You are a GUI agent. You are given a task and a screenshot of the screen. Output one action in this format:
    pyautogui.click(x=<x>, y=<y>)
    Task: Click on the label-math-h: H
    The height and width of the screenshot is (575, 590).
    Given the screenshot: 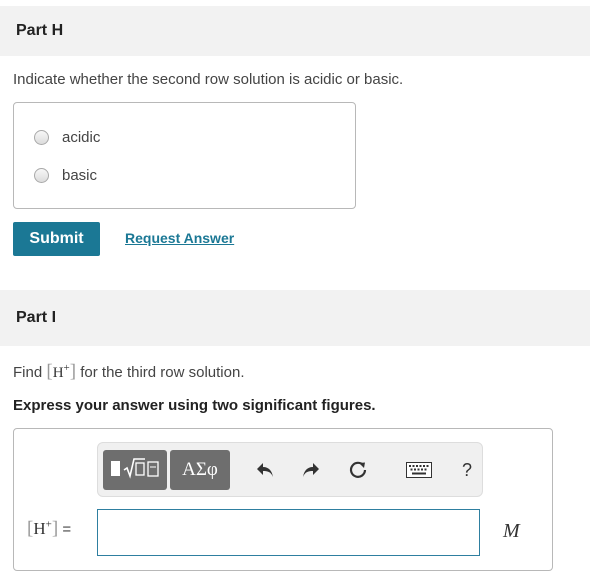 What is the action you would take?
    pyautogui.click(x=39, y=528)
    